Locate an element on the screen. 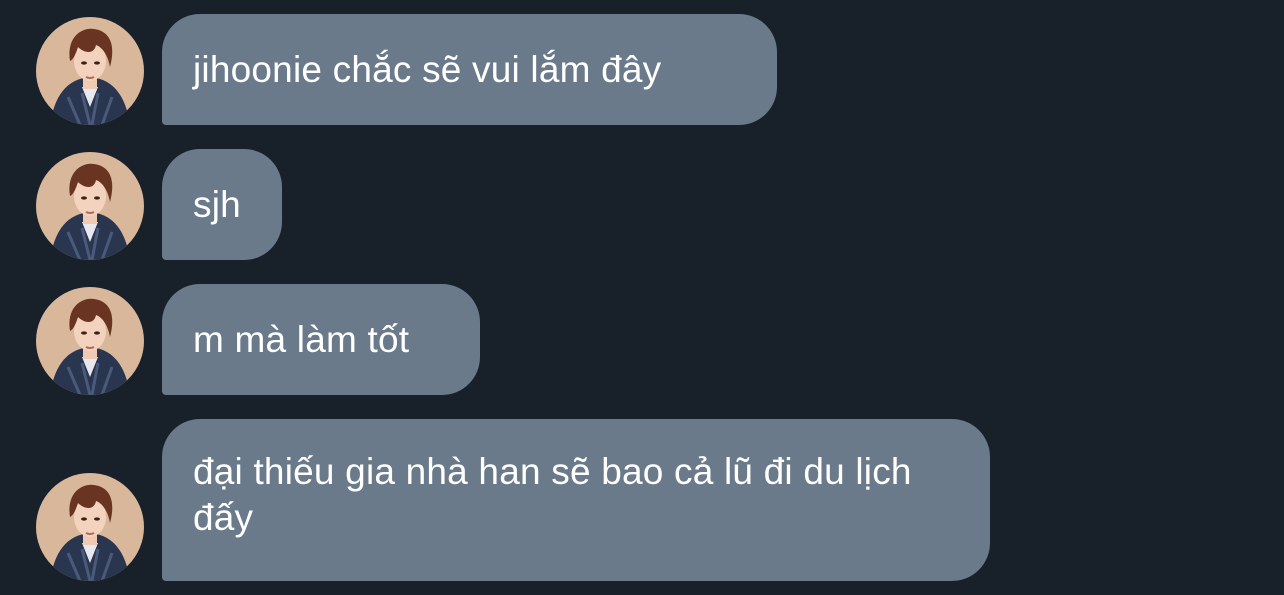 This screenshot has width=1284, height=595. message-bubble: m mà làm tốt is located at coordinates (321, 339).